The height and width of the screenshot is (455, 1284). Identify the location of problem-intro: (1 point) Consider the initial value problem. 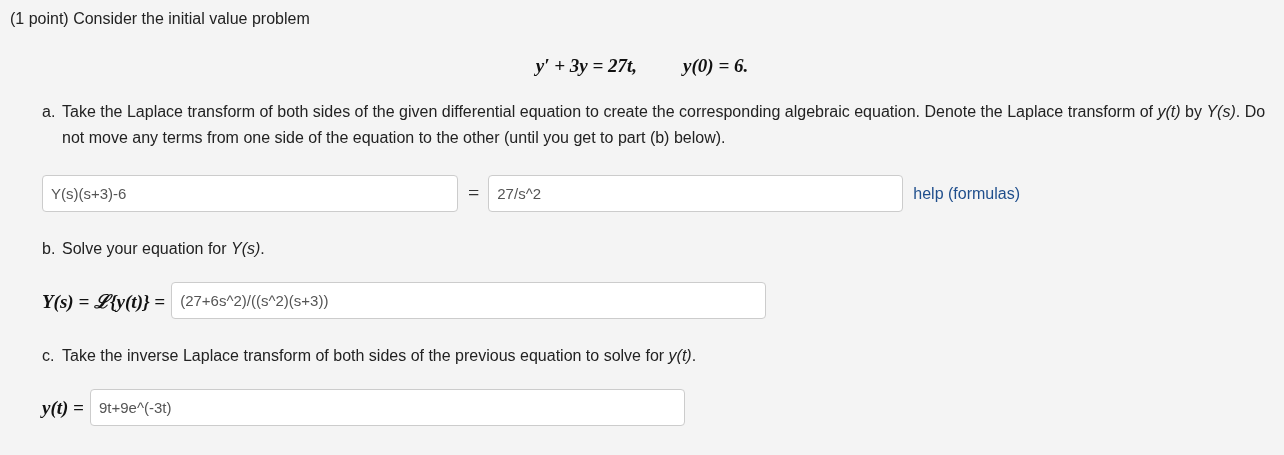
(160, 19).